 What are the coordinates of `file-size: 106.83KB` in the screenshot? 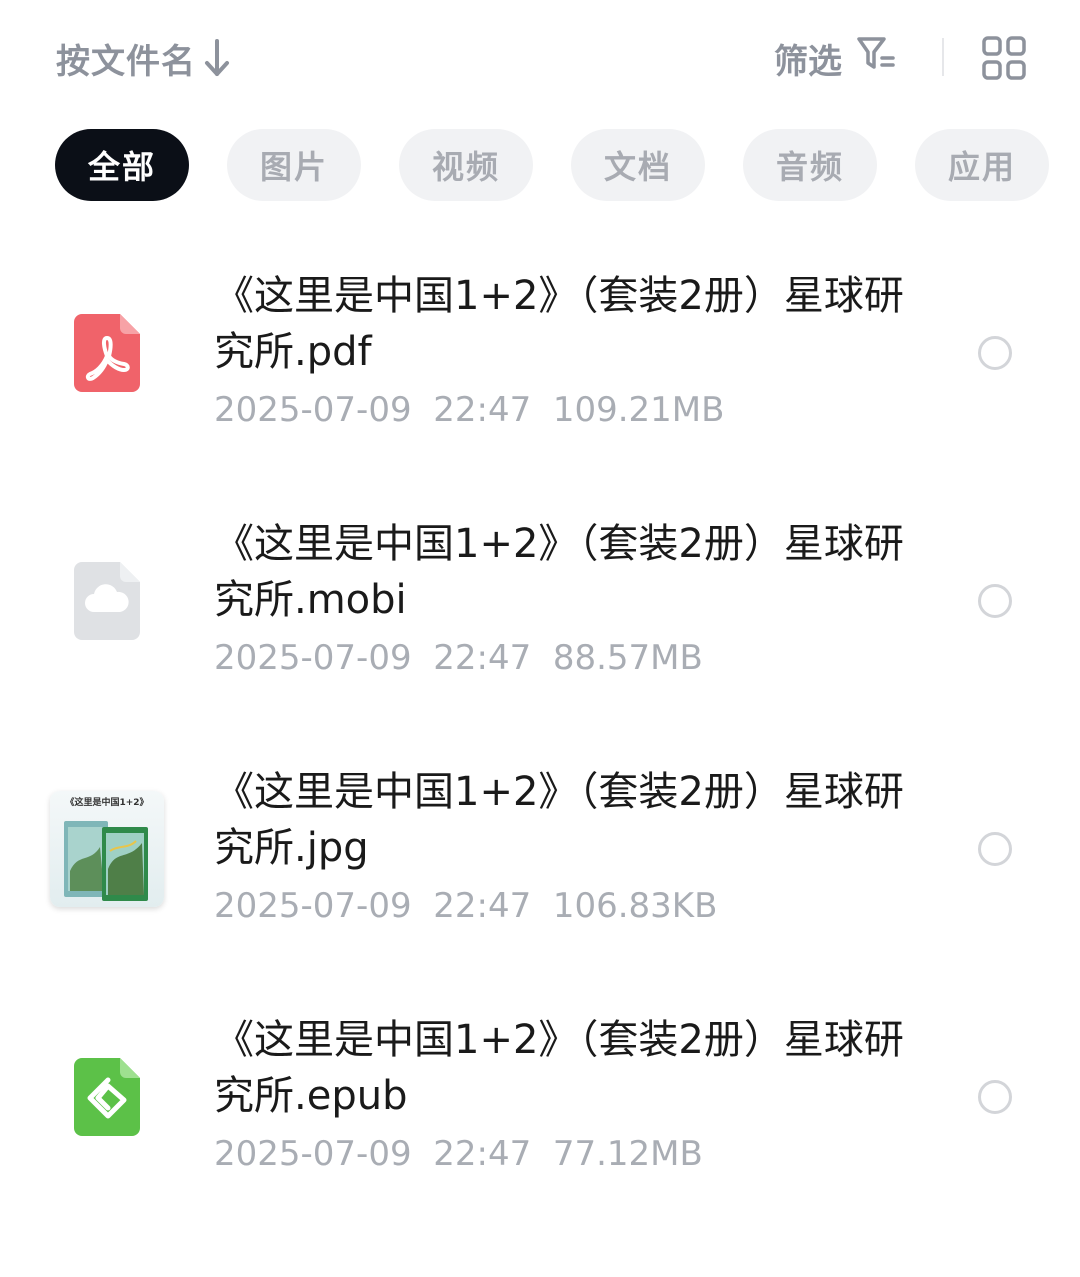 It's located at (635, 906).